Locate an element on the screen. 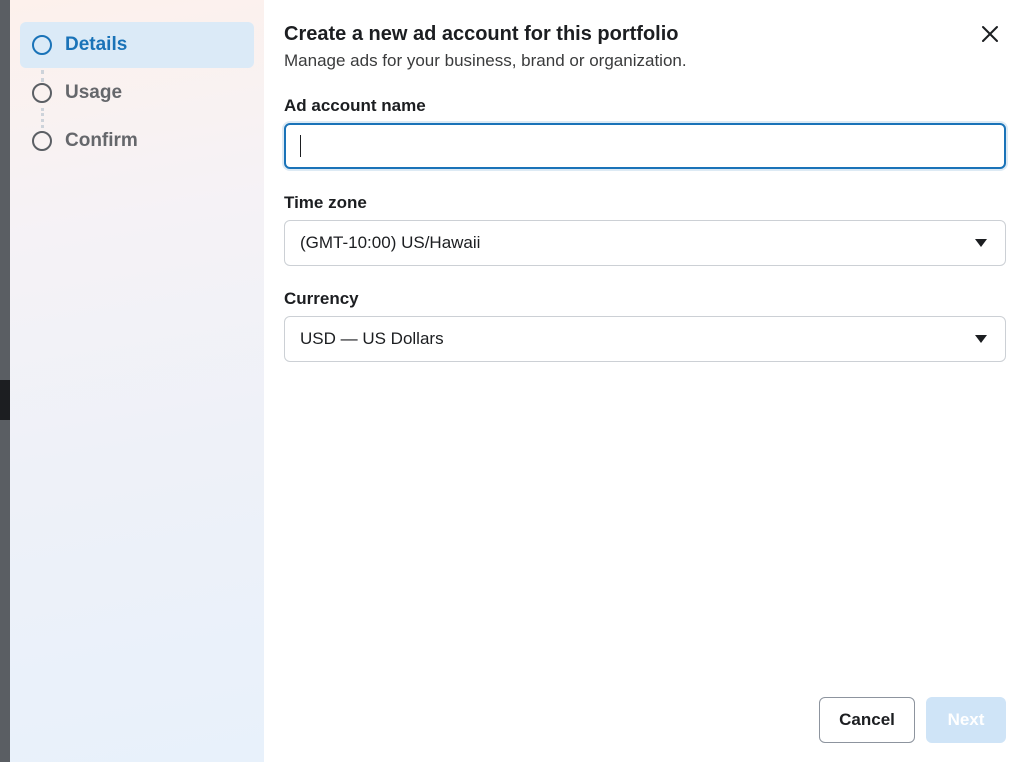  step-details: Details is located at coordinates (137, 45).